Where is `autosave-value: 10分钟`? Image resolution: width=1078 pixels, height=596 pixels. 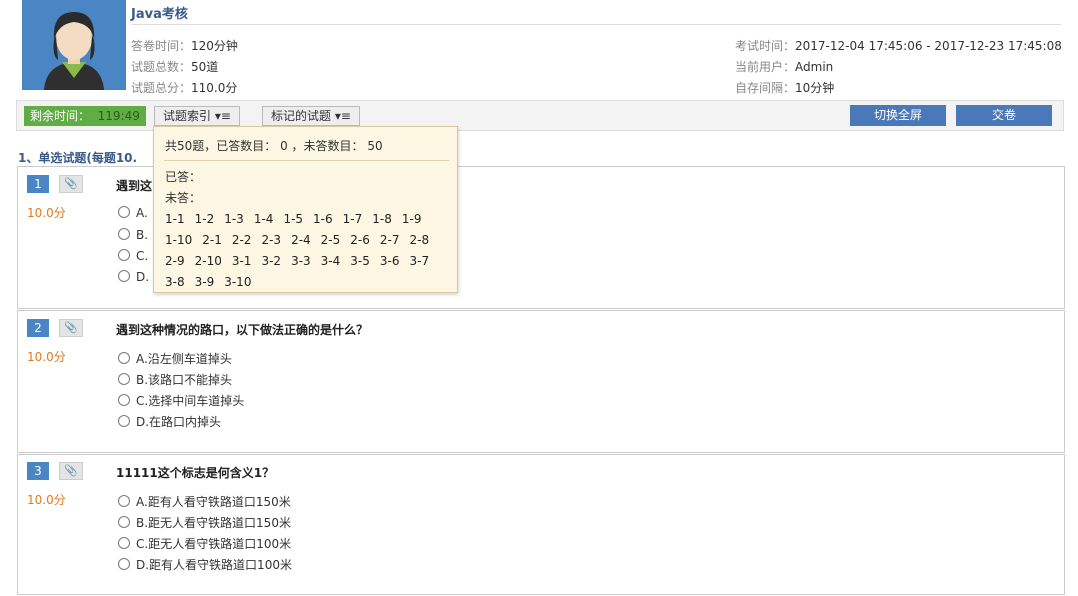 autosave-value: 10分钟 is located at coordinates (815, 88).